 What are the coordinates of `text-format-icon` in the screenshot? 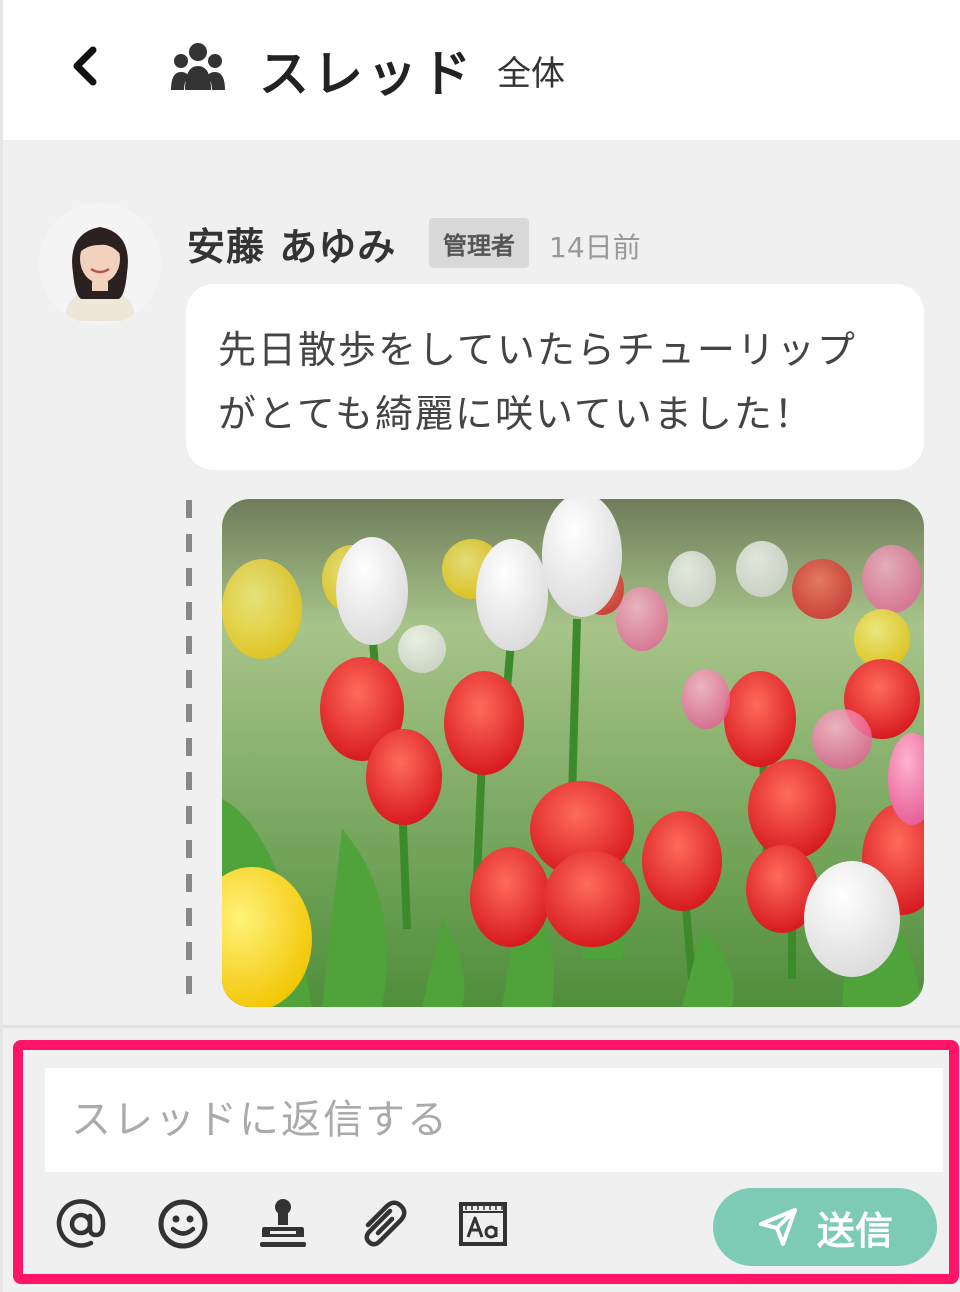 It's located at (483, 1224).